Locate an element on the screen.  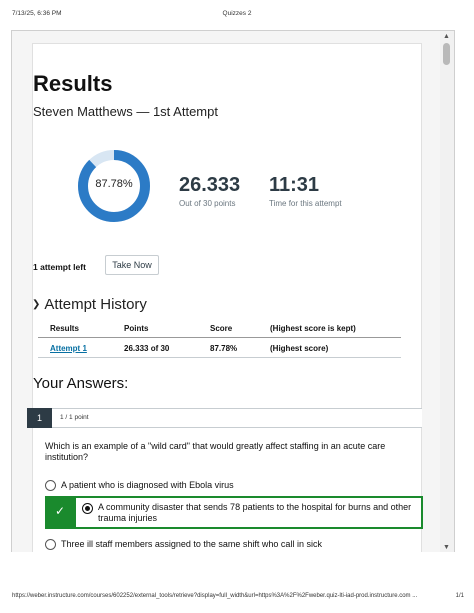
question-number: 1 is located at coordinates (39, 418).